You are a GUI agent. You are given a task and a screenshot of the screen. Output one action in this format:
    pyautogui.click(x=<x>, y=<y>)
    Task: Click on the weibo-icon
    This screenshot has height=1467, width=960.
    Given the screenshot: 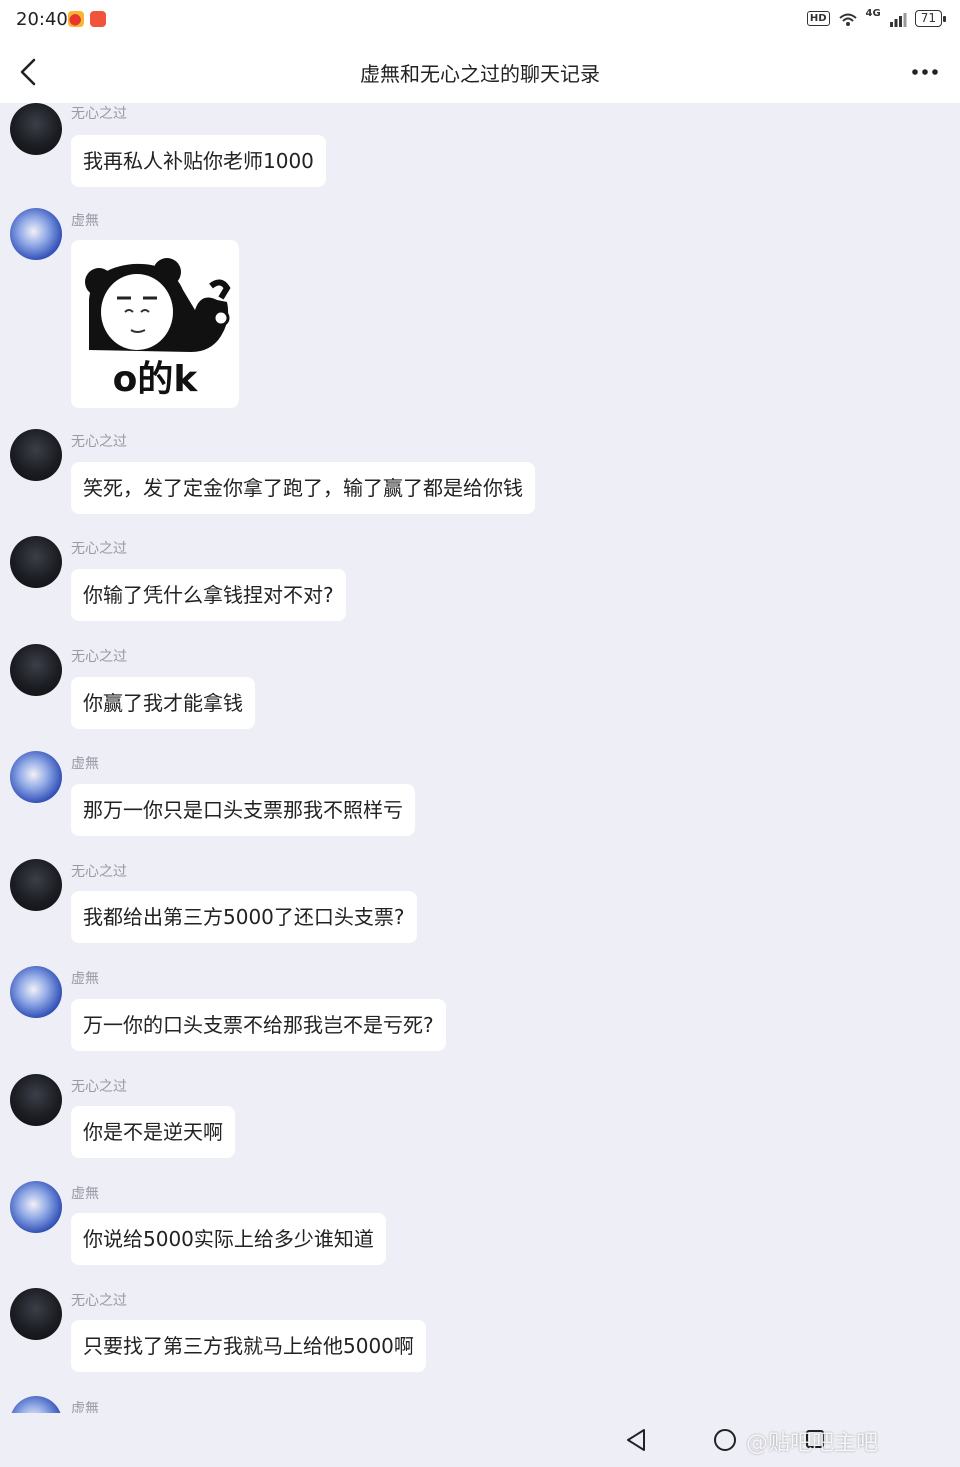 What is the action you would take?
    pyautogui.click(x=76, y=19)
    